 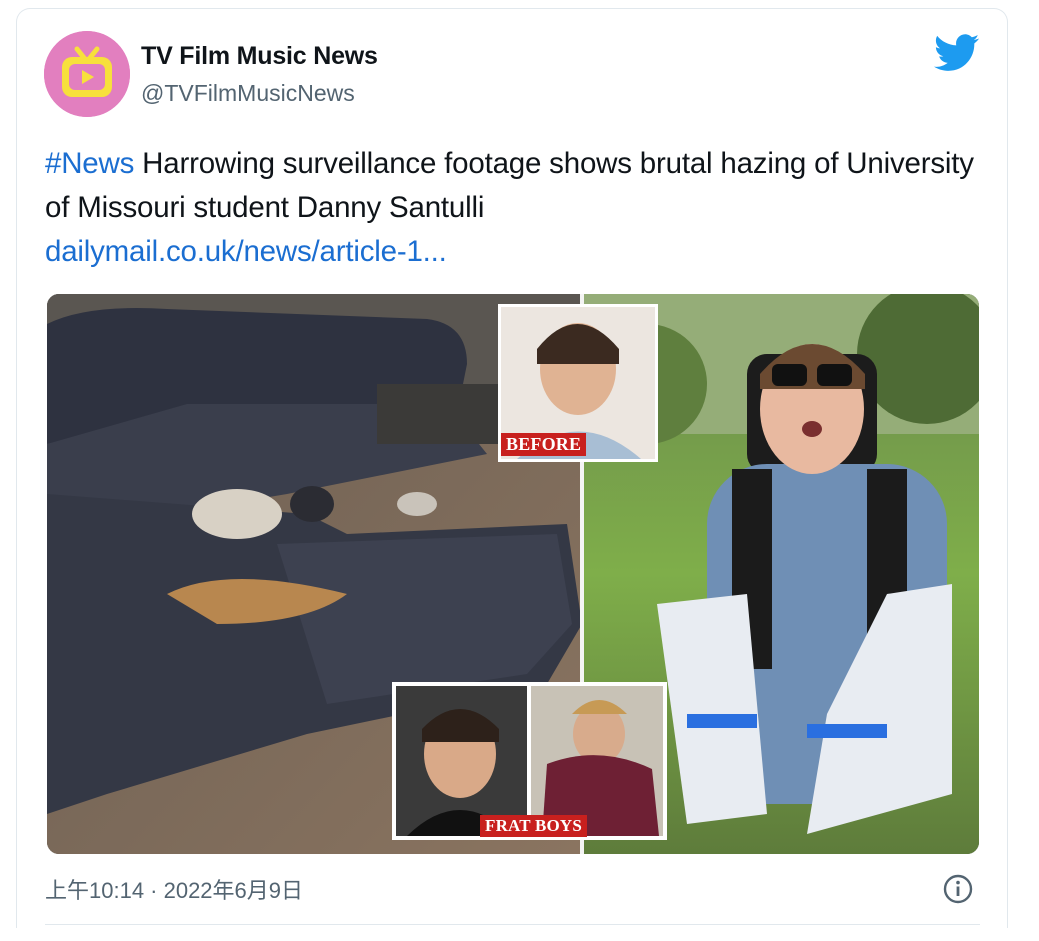 I want to click on tv-logo-icon, so click(x=87, y=74).